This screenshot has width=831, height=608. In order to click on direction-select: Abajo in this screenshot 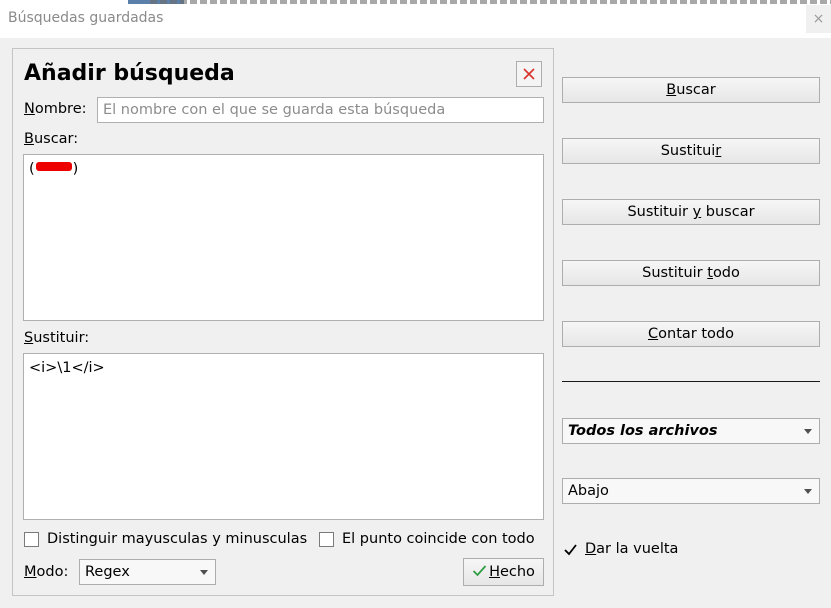, I will do `click(691, 491)`.